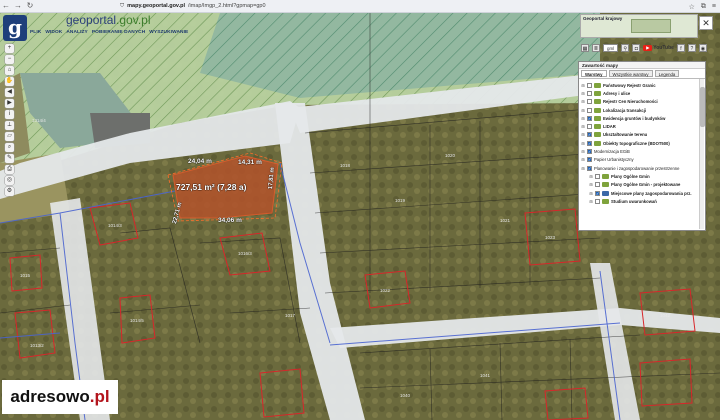  What do you see at coordinates (642, 185) in the screenshot?
I see `layer-row: ⊞ Plany Ogólne Gmin - projektowane` at bounding box center [642, 185].